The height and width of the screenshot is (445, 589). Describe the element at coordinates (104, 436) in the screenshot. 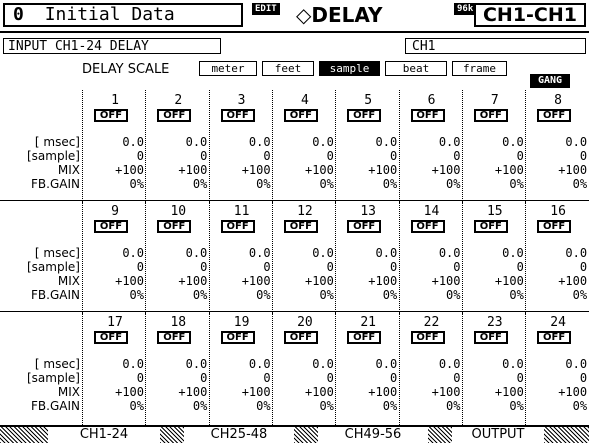

I see `tab-ch1-24: CH1-24` at that location.